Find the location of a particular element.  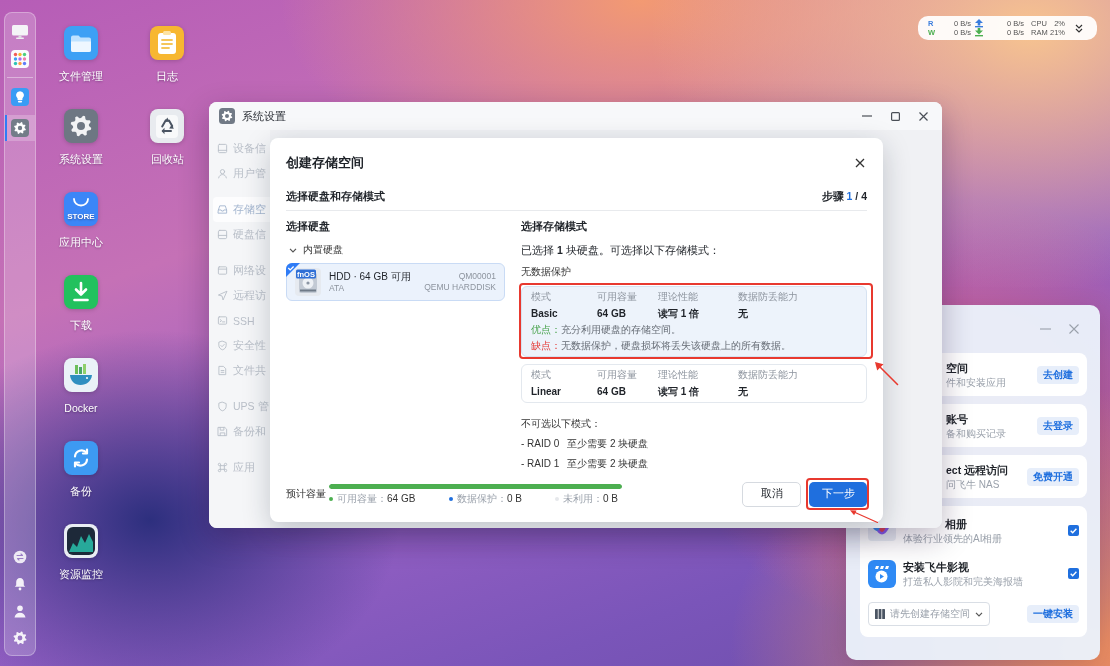

store-icon: STORE is located at coordinates (81, 209).